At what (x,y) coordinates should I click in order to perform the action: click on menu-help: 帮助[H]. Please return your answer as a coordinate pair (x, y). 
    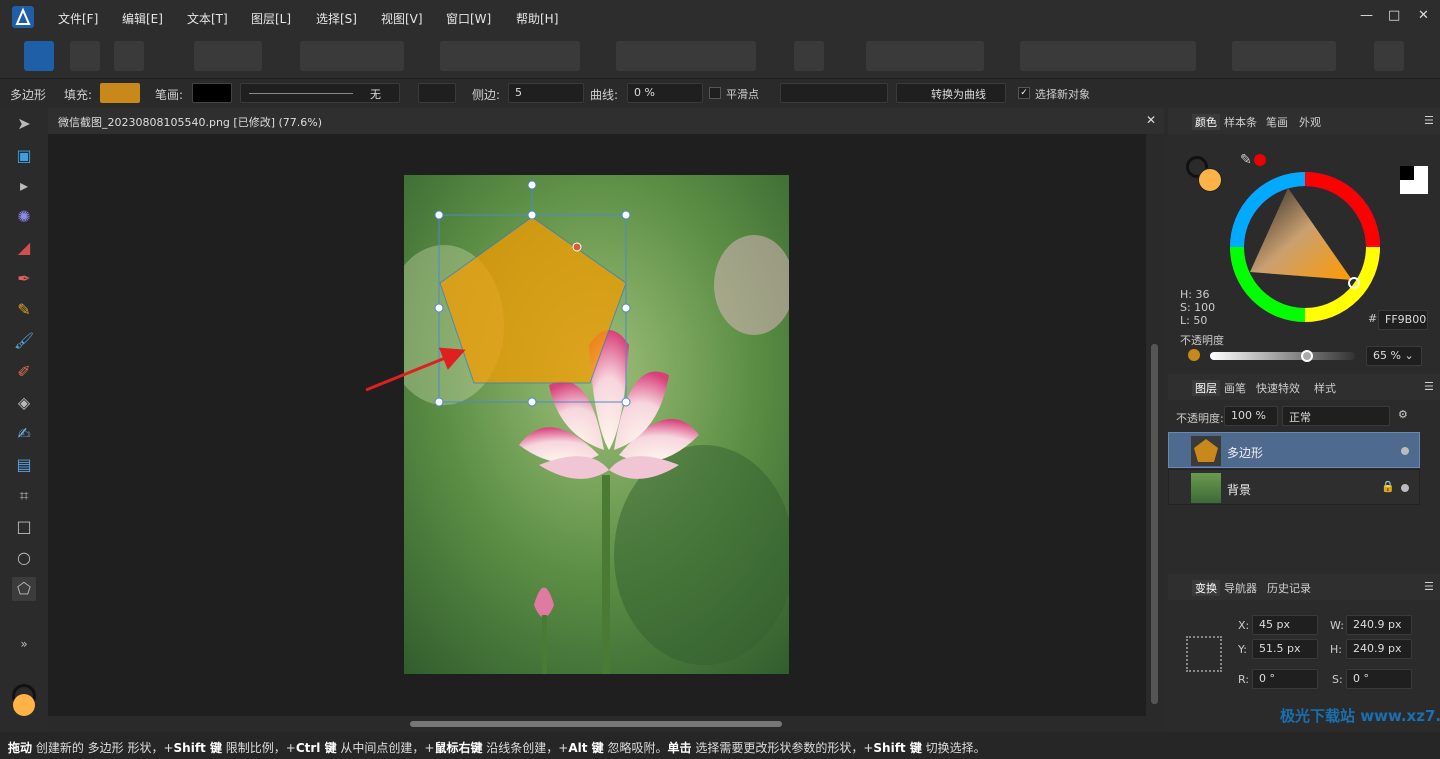
    Looking at the image, I should click on (537, 18).